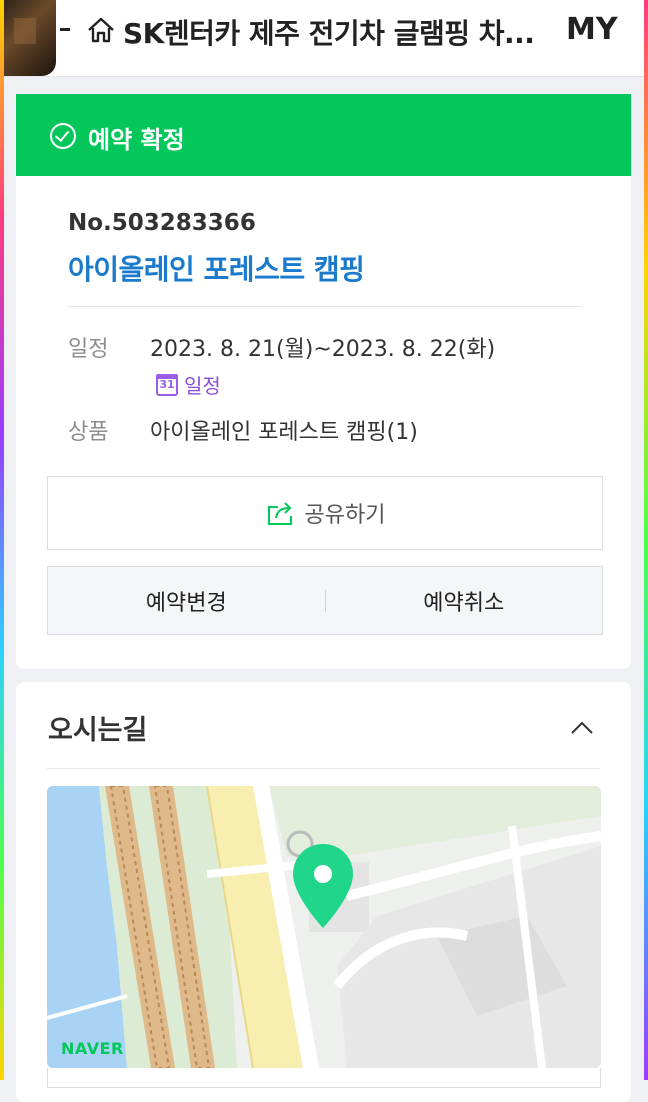  I want to click on app-thumbnail, so click(28, 38).